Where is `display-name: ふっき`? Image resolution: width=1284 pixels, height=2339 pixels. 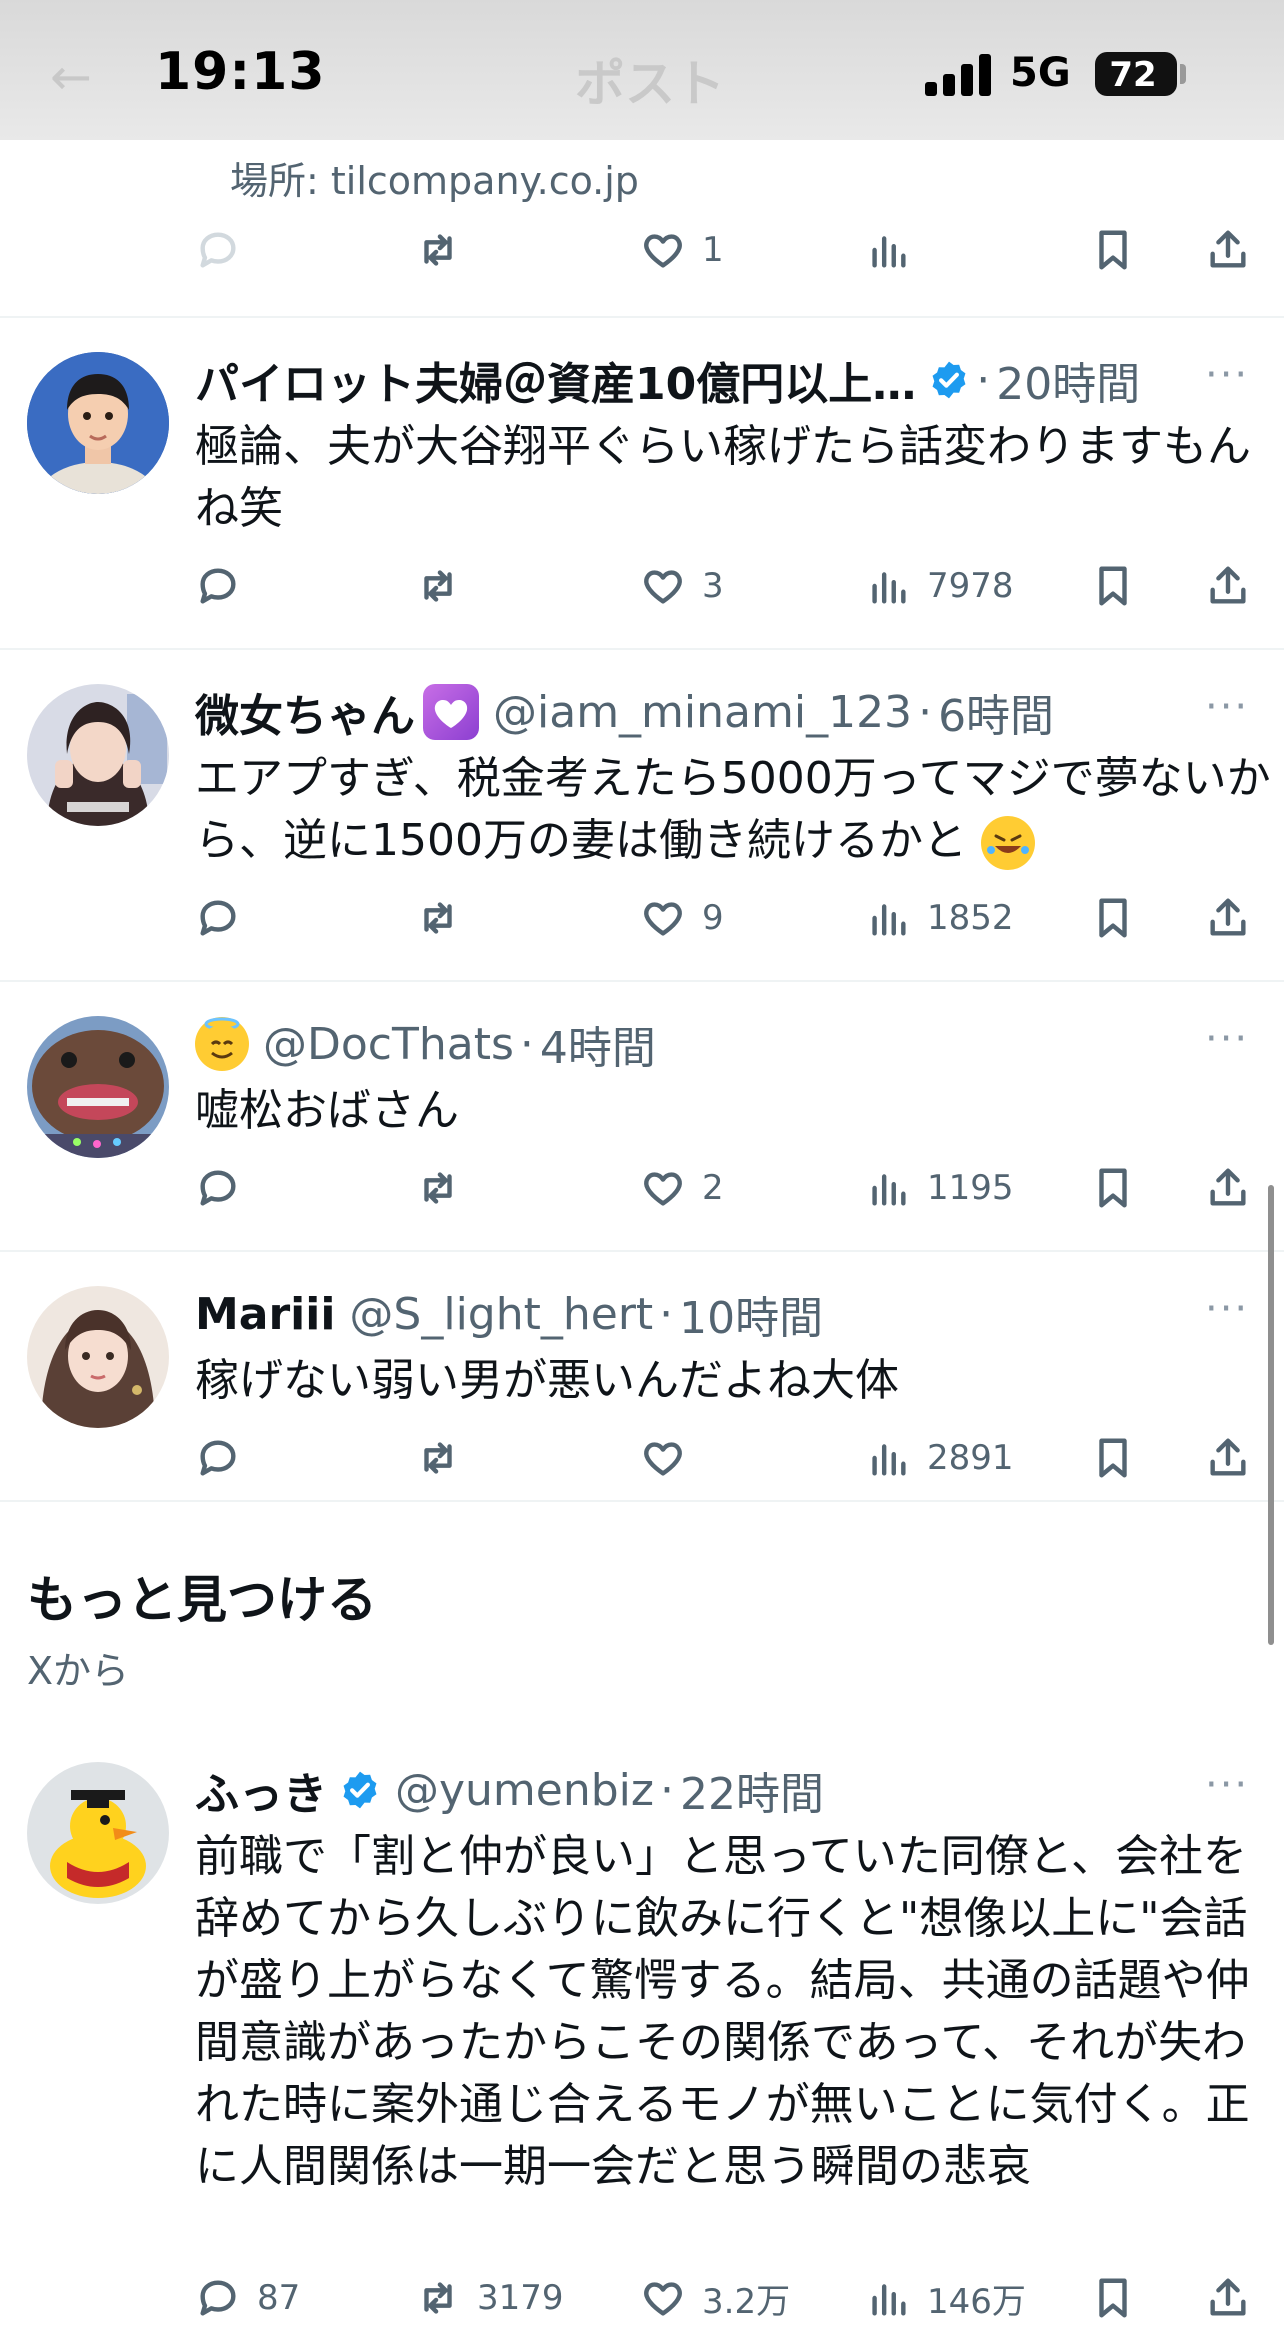
display-name: ふっき is located at coordinates (261, 1790).